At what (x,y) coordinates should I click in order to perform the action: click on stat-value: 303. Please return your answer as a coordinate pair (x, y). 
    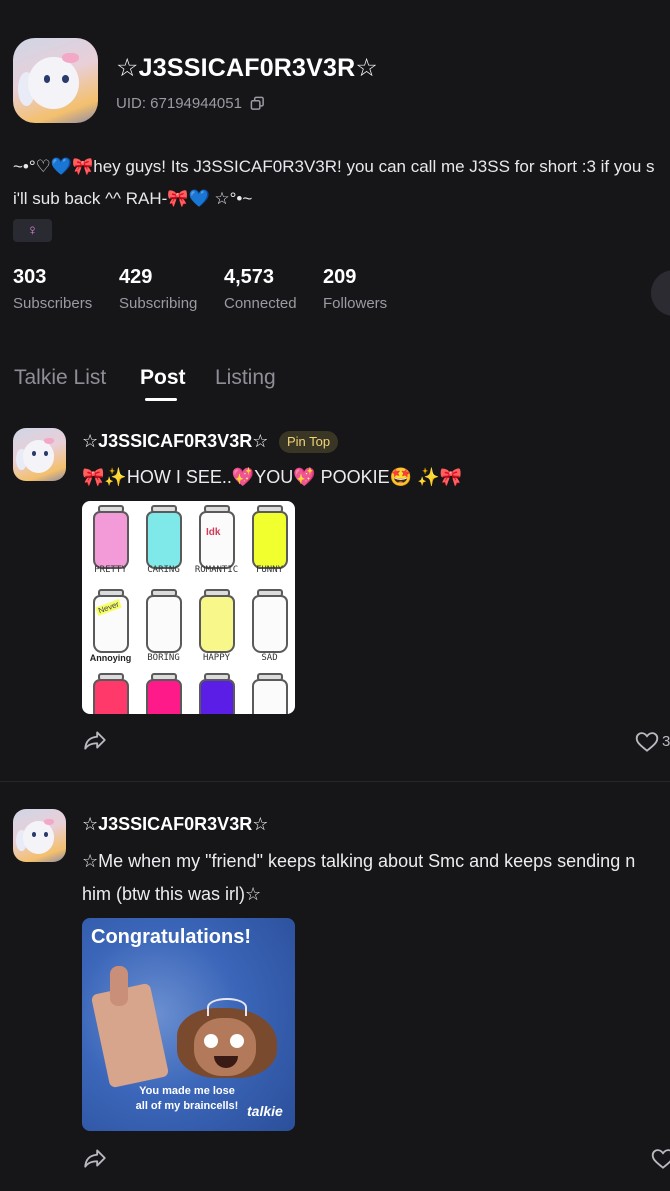
    Looking at the image, I should click on (30, 277).